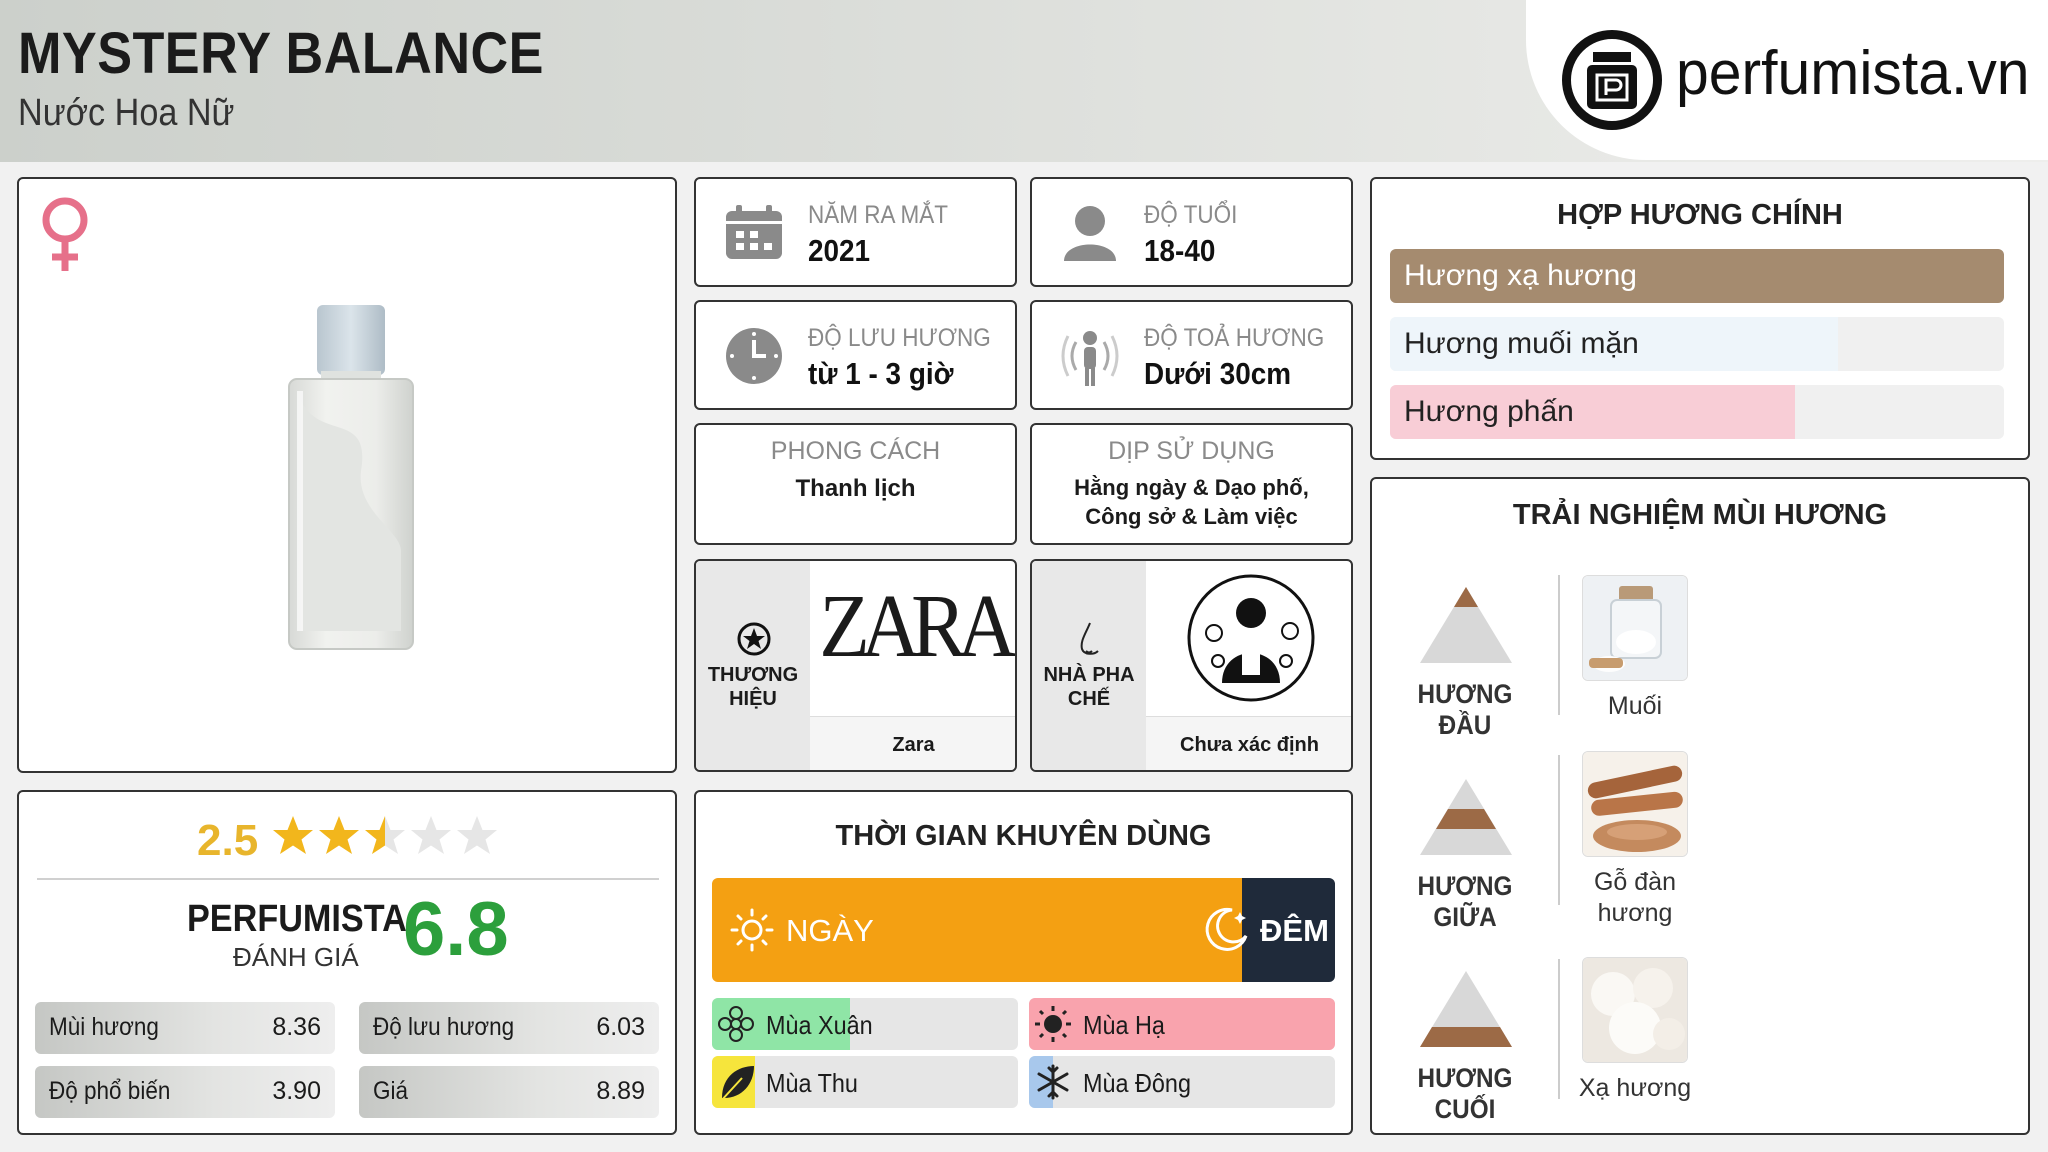 The height and width of the screenshot is (1152, 2048). Describe the element at coordinates (1466, 1009) in the screenshot. I see `pyramid-base-icon` at that location.